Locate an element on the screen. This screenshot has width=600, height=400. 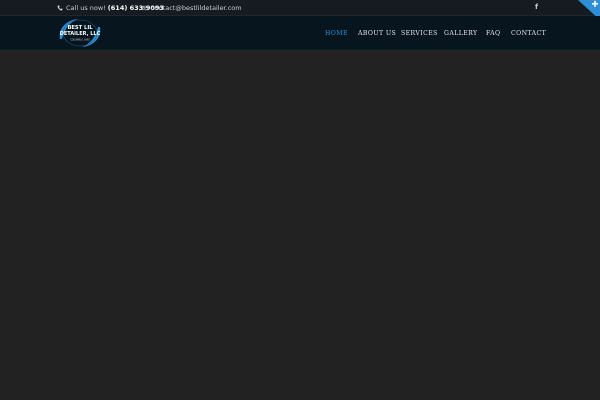
nav-services: SERVICES is located at coordinates (419, 34).